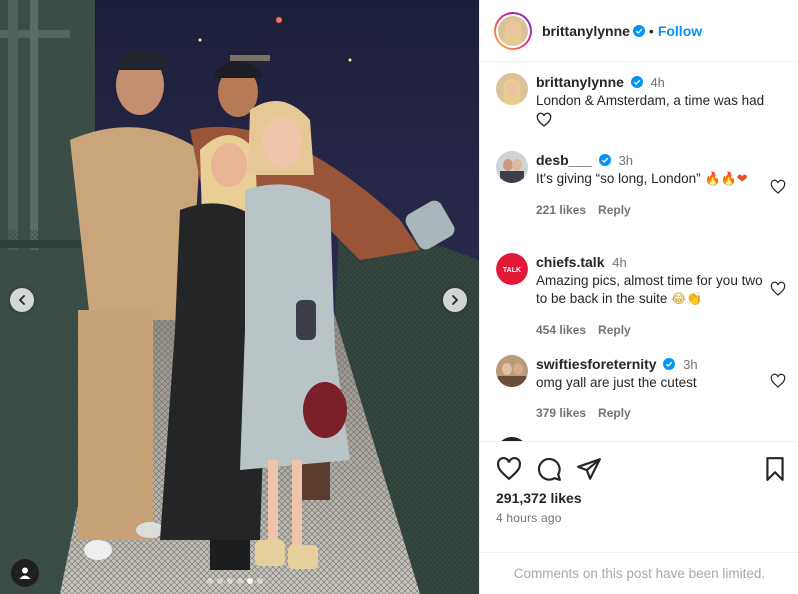  I want to click on svg-text: TALK, so click(512, 270).